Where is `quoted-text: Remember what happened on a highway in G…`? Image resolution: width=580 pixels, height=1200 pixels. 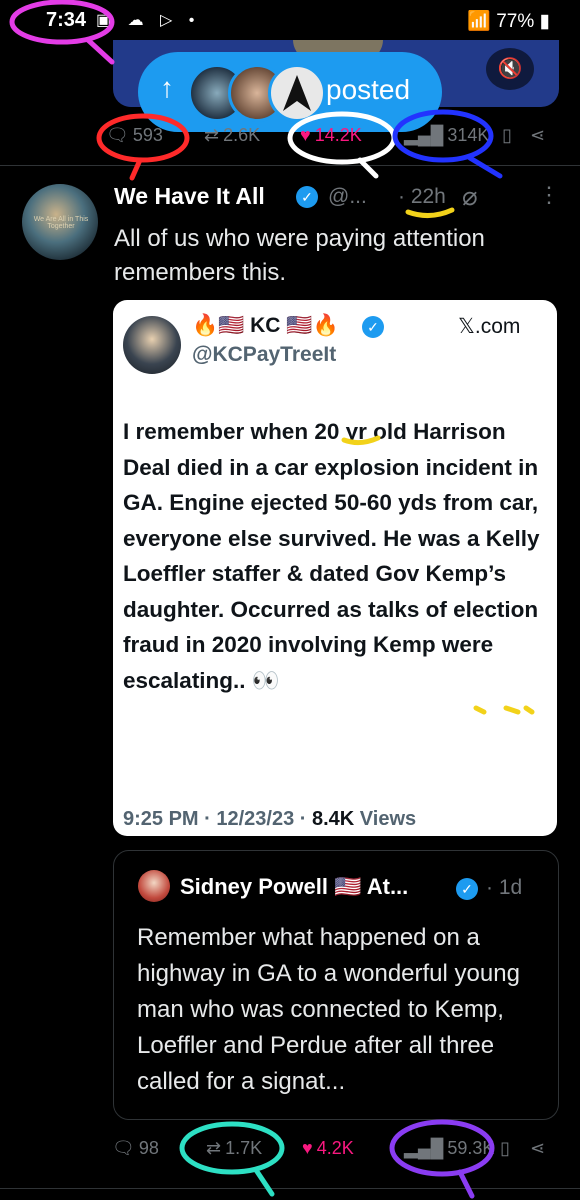
quoted-text: Remember what happened on a highway in G… is located at coordinates (328, 1009).